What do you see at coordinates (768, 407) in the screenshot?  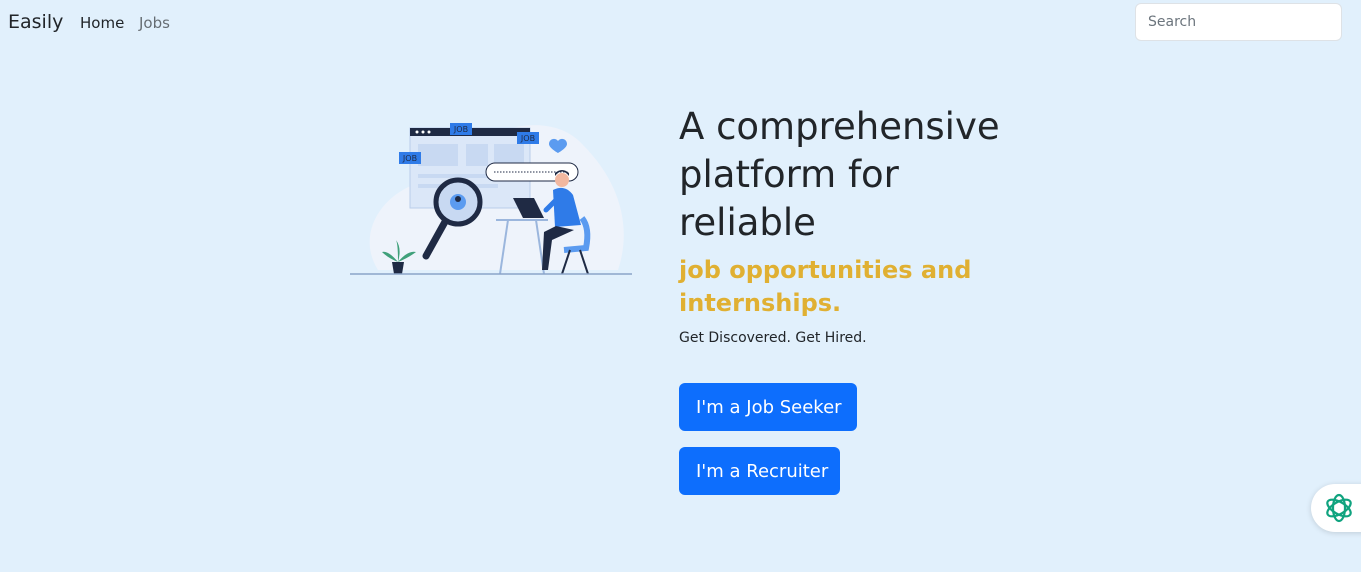 I see `job-seeker-button: I'm a Job Seeker` at bounding box center [768, 407].